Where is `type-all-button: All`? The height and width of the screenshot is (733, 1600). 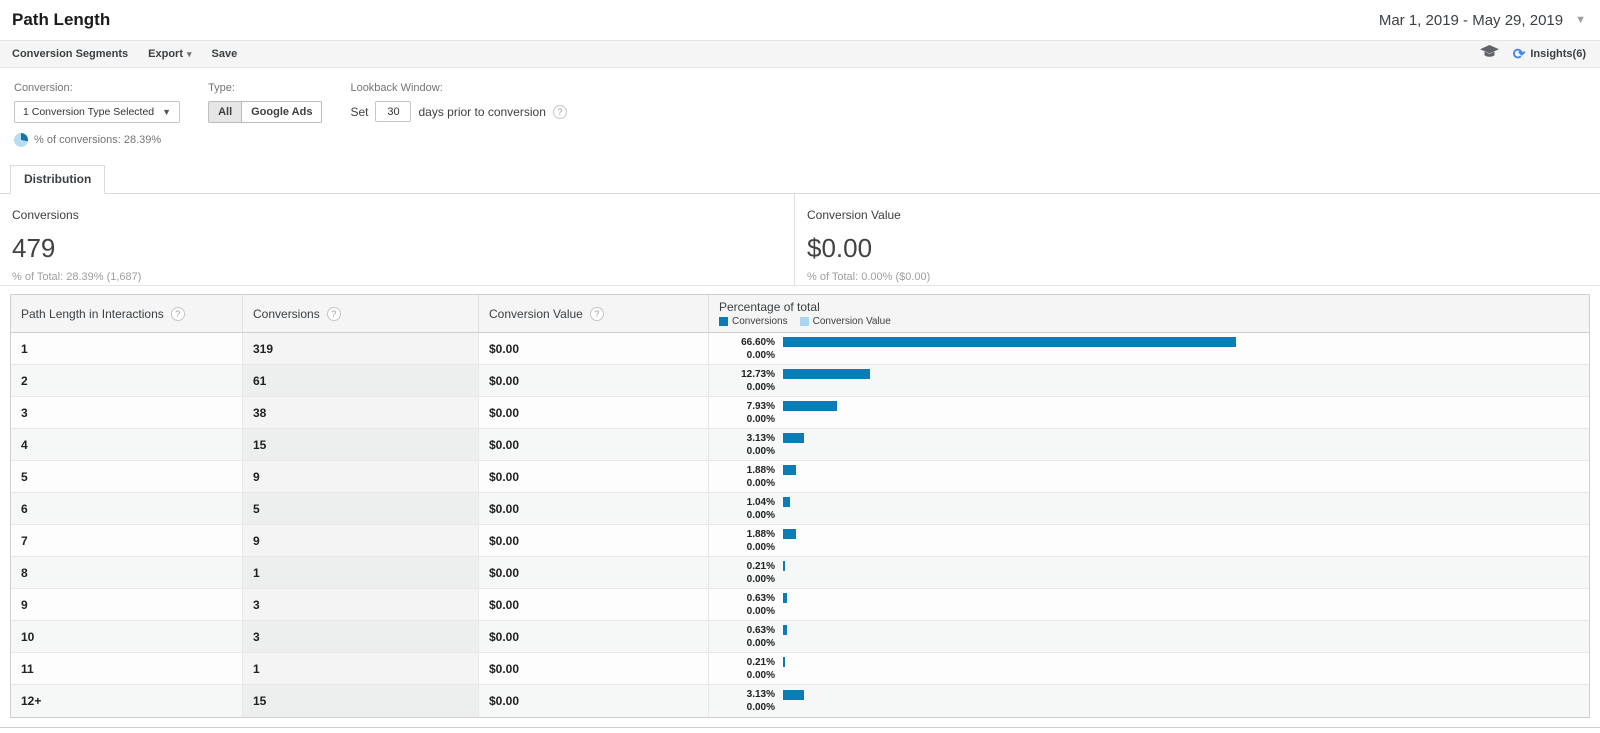
type-all-button: All is located at coordinates (225, 112).